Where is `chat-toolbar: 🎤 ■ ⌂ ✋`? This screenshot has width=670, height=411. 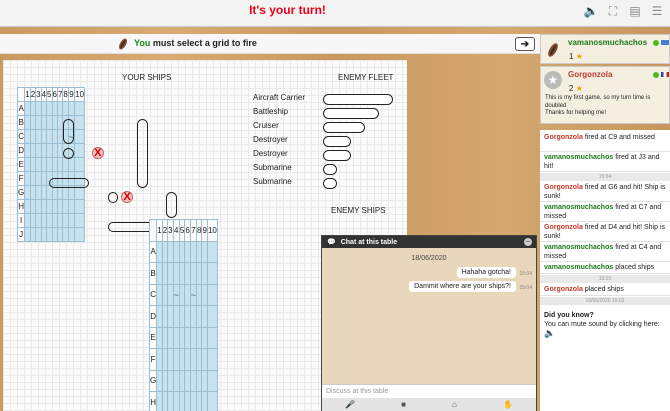 chat-toolbar: 🎤 ■ ⌂ ✋ is located at coordinates (429, 404).